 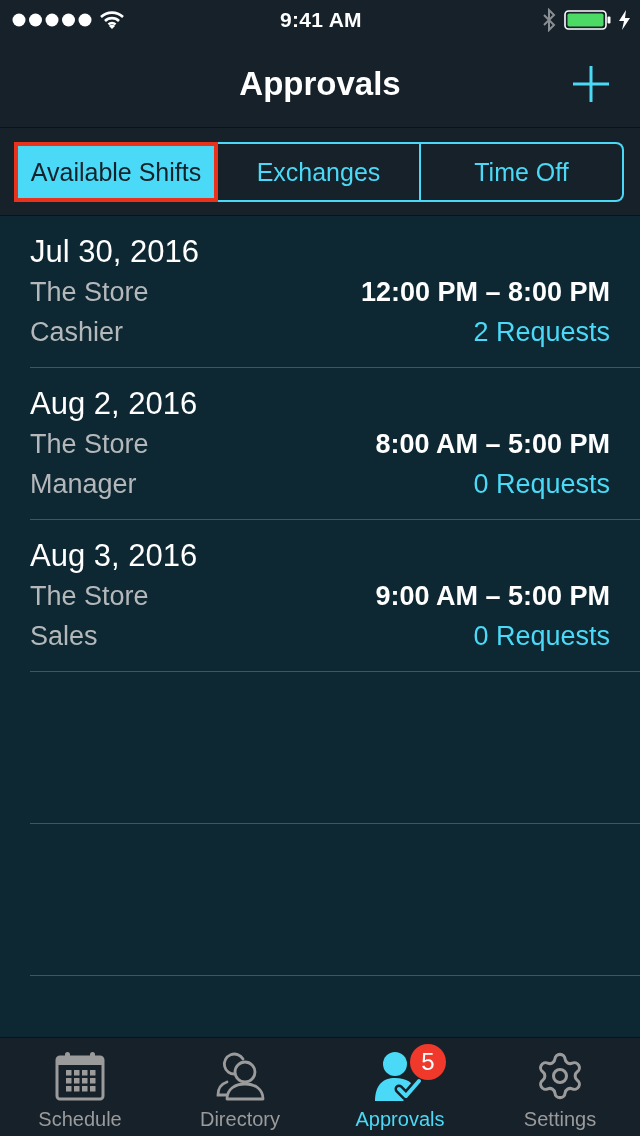 What do you see at coordinates (240, 1087) in the screenshot?
I see `tab-bar-item: Directory` at bounding box center [240, 1087].